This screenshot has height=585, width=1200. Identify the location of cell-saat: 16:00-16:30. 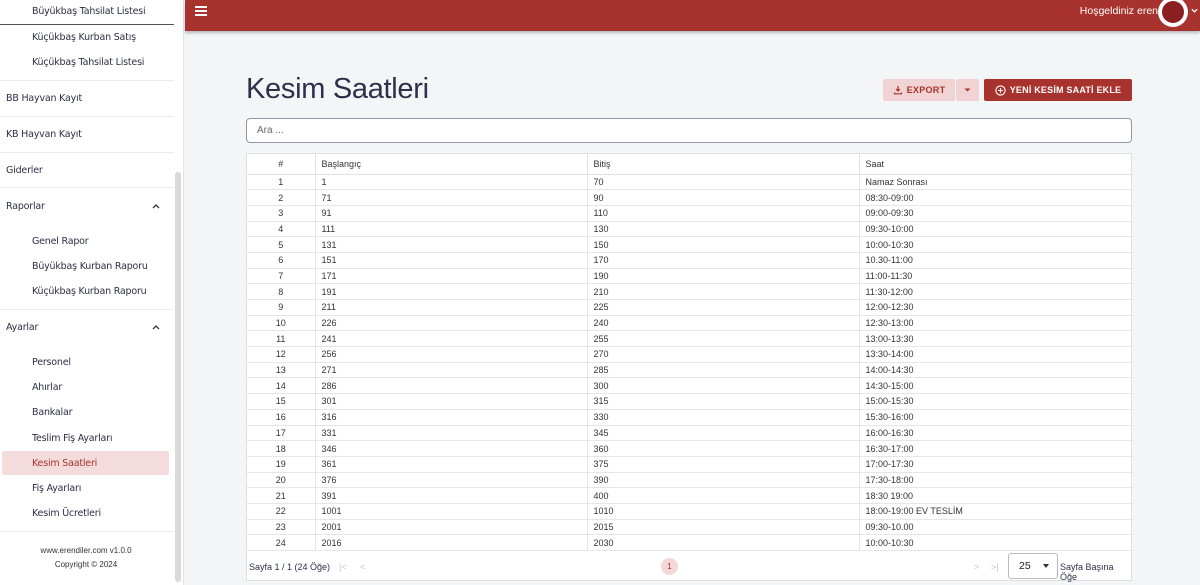
(996, 433).